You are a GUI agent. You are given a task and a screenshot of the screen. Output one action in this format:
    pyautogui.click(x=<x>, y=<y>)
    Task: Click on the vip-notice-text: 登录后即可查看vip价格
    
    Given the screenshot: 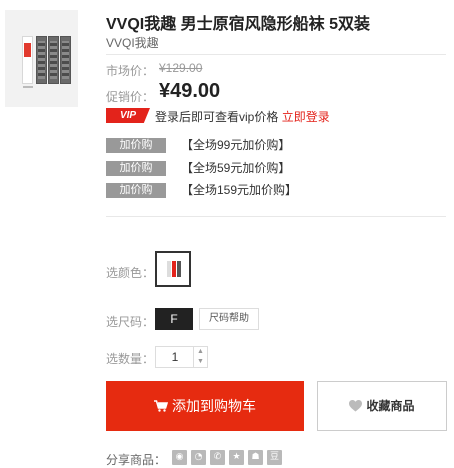 What is the action you would take?
    pyautogui.click(x=217, y=117)
    